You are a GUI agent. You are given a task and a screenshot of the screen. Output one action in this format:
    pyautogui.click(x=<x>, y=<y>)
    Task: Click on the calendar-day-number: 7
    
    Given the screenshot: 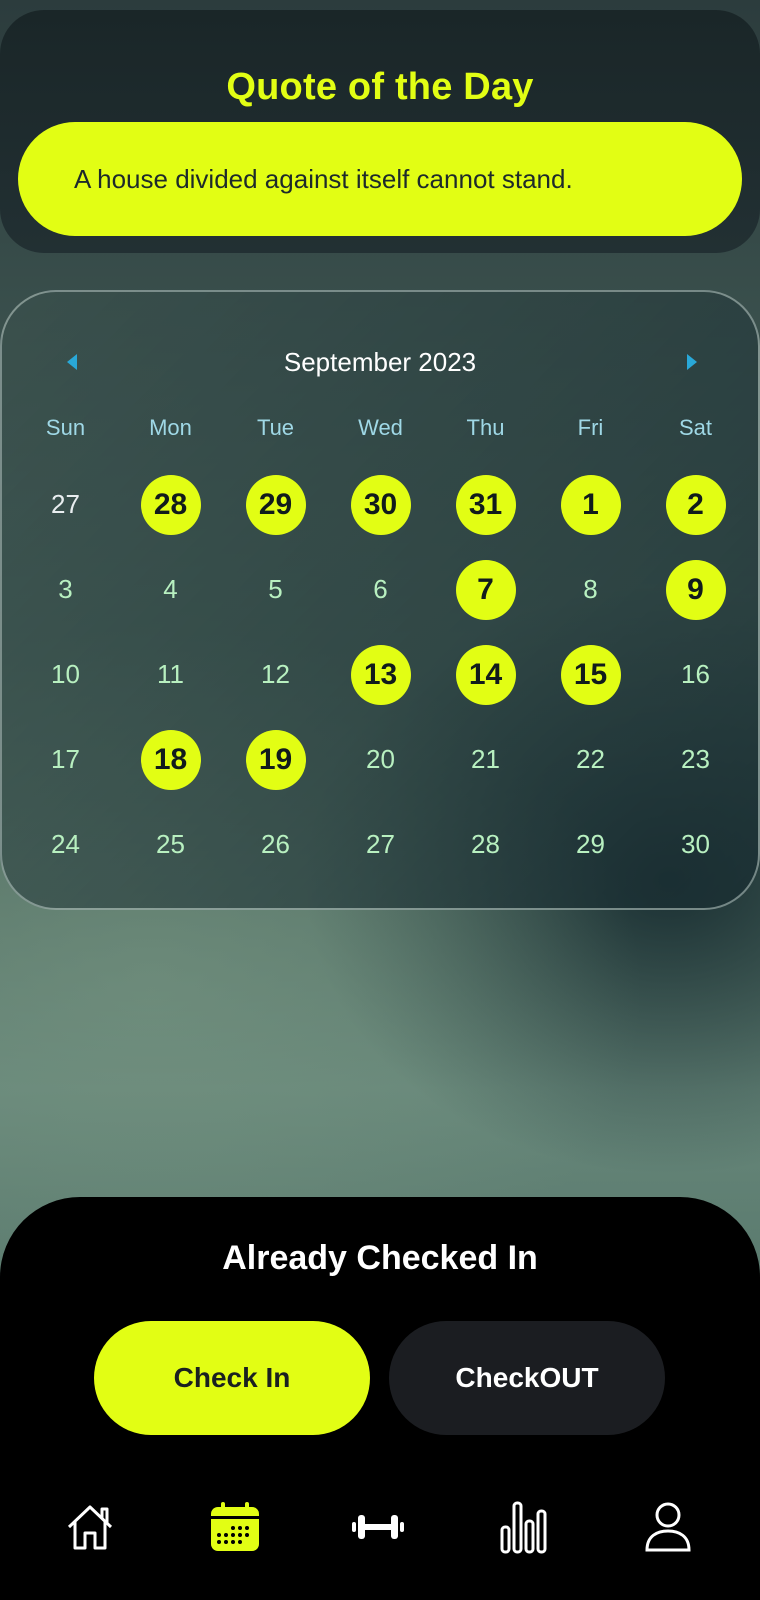 What is the action you would take?
    pyautogui.click(x=485, y=589)
    